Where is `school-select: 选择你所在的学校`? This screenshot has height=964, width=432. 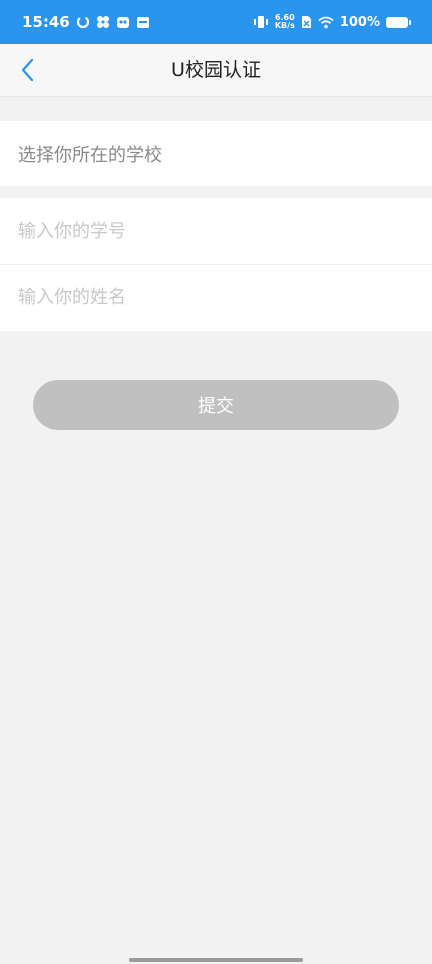 school-select: 选择你所在的学校 is located at coordinates (216, 153).